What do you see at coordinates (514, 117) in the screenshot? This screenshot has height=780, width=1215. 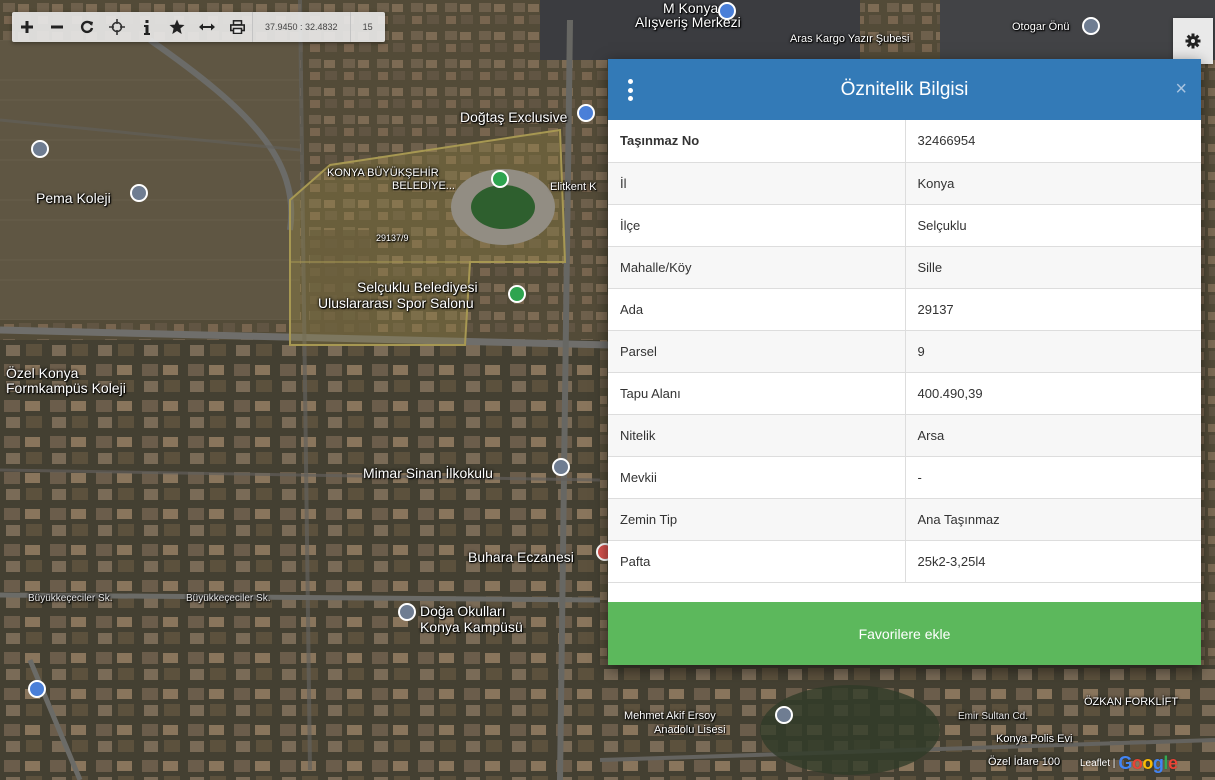 I see `map-label: Doğtaş Exclusive` at bounding box center [514, 117].